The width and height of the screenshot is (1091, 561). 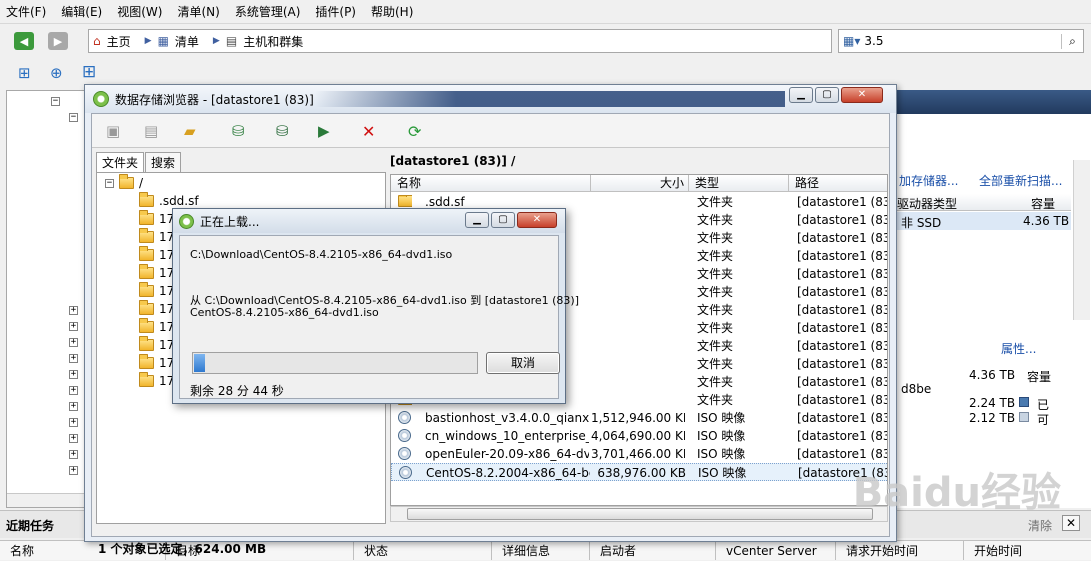 What do you see at coordinates (491, 183) in the screenshot?
I see `col-file-name: 名称` at bounding box center [491, 183].